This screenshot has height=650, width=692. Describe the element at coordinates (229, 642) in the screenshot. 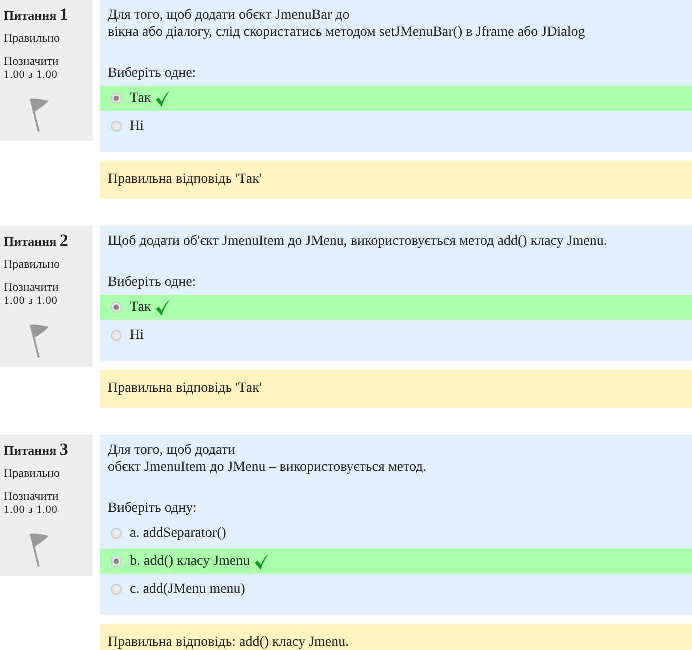

I see `feedback-text: Правильна відповідь: add() класу Jmenu.` at that location.